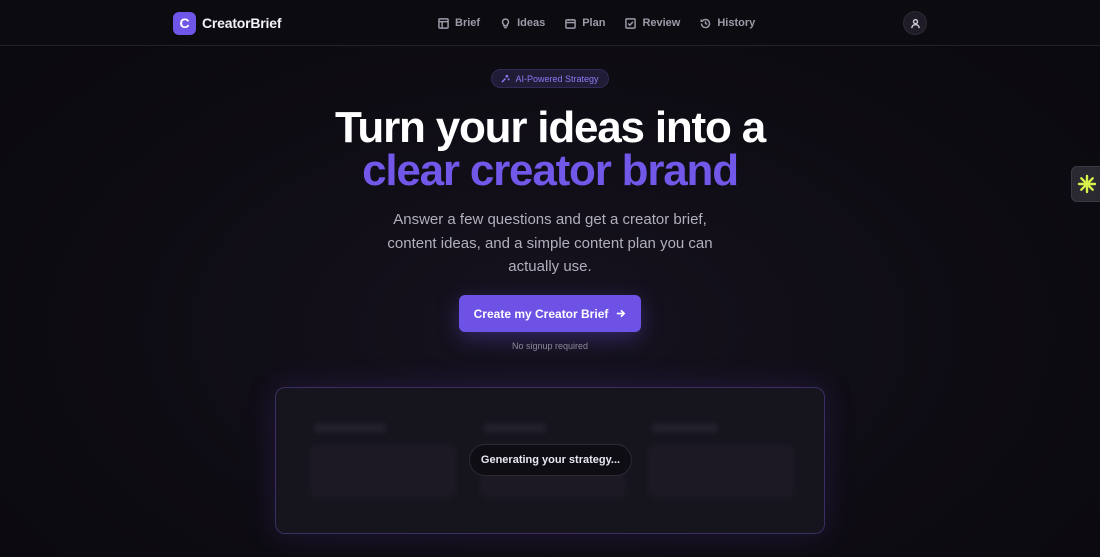 This screenshot has width=1100, height=557. What do you see at coordinates (505, 22) in the screenshot?
I see `lightbulb-icon` at bounding box center [505, 22].